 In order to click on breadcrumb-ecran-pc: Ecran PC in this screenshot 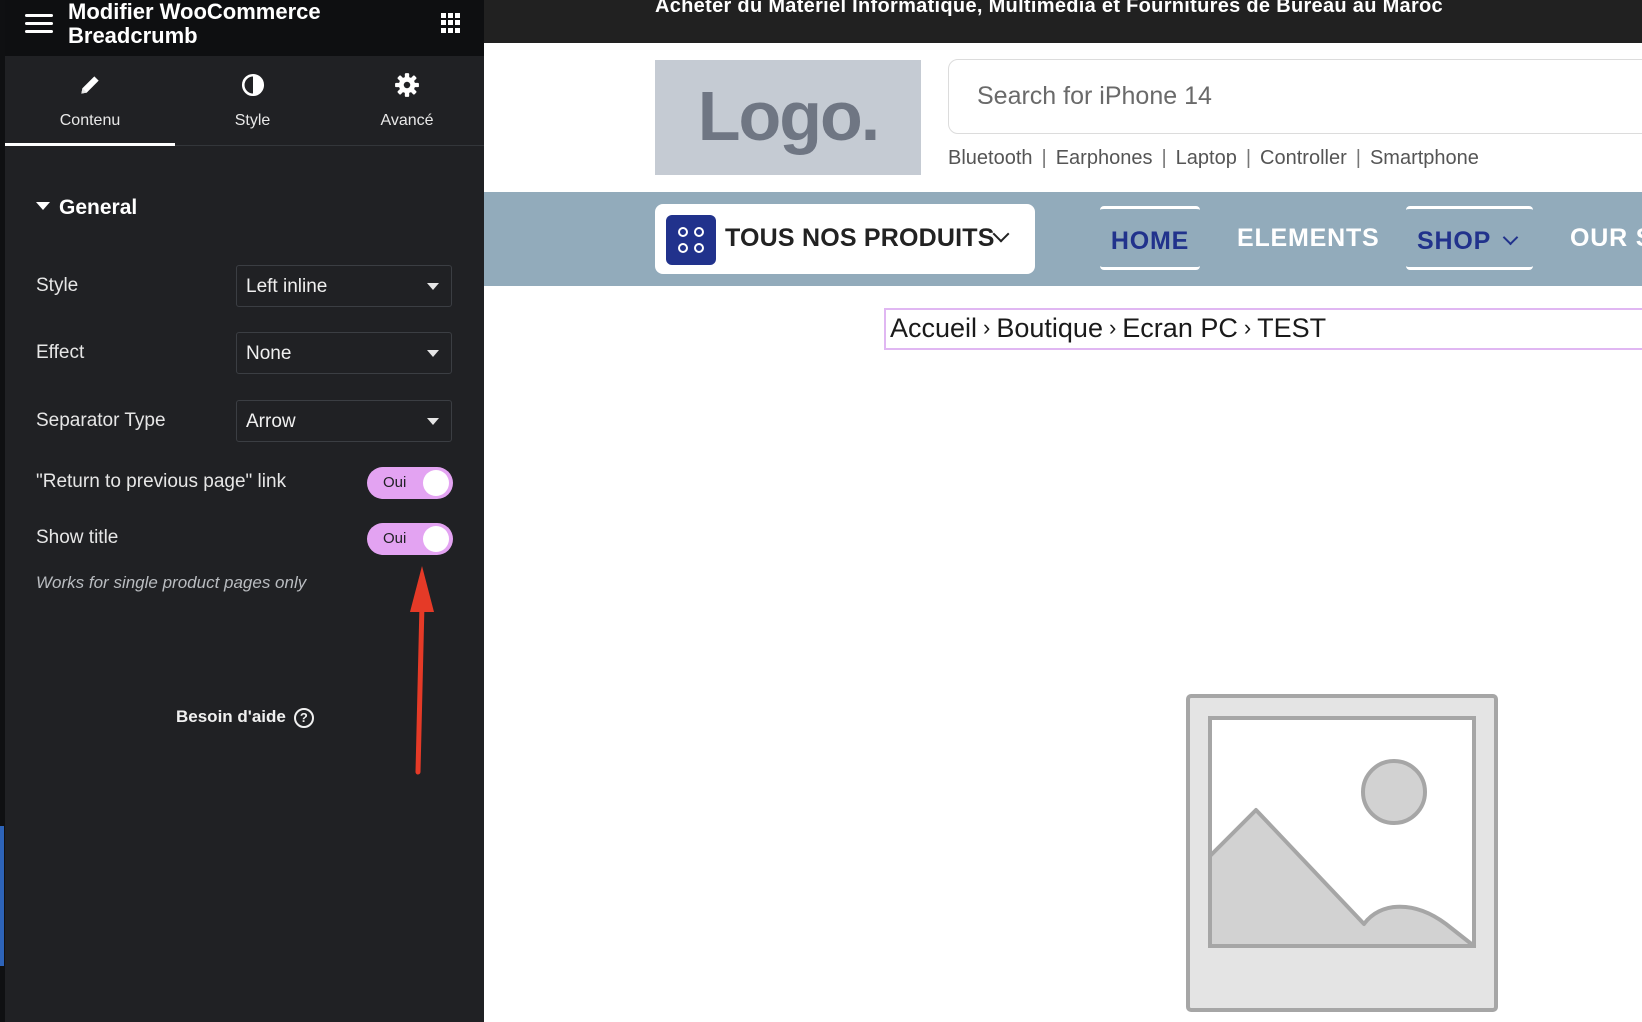, I will do `click(1180, 328)`.